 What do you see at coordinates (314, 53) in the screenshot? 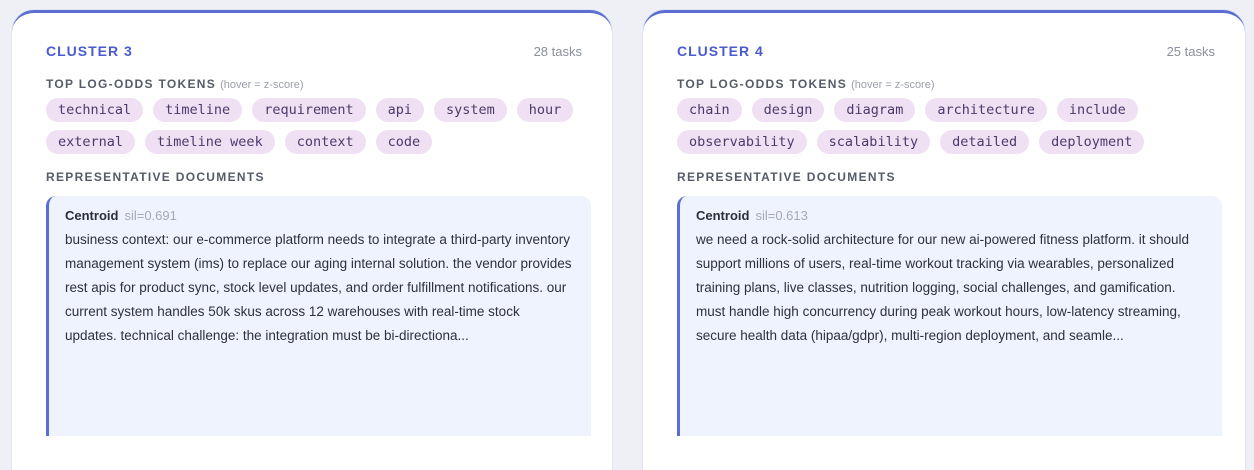
I see `card-header: CLUSTER 3 28 tasks` at bounding box center [314, 53].